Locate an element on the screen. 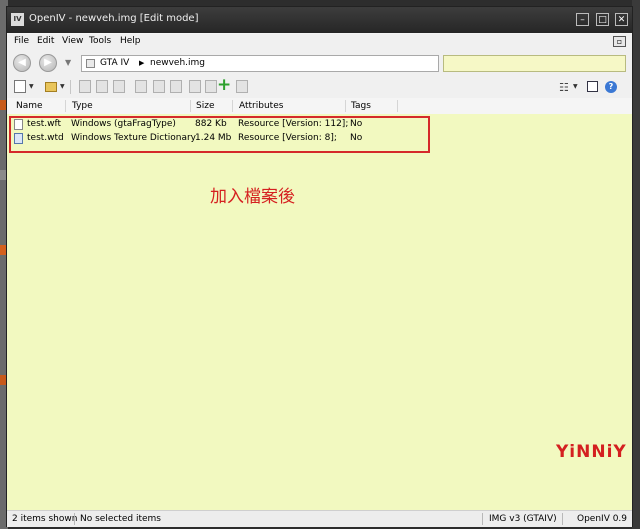 The height and width of the screenshot is (529, 640). menu-view: View is located at coordinates (72, 41).